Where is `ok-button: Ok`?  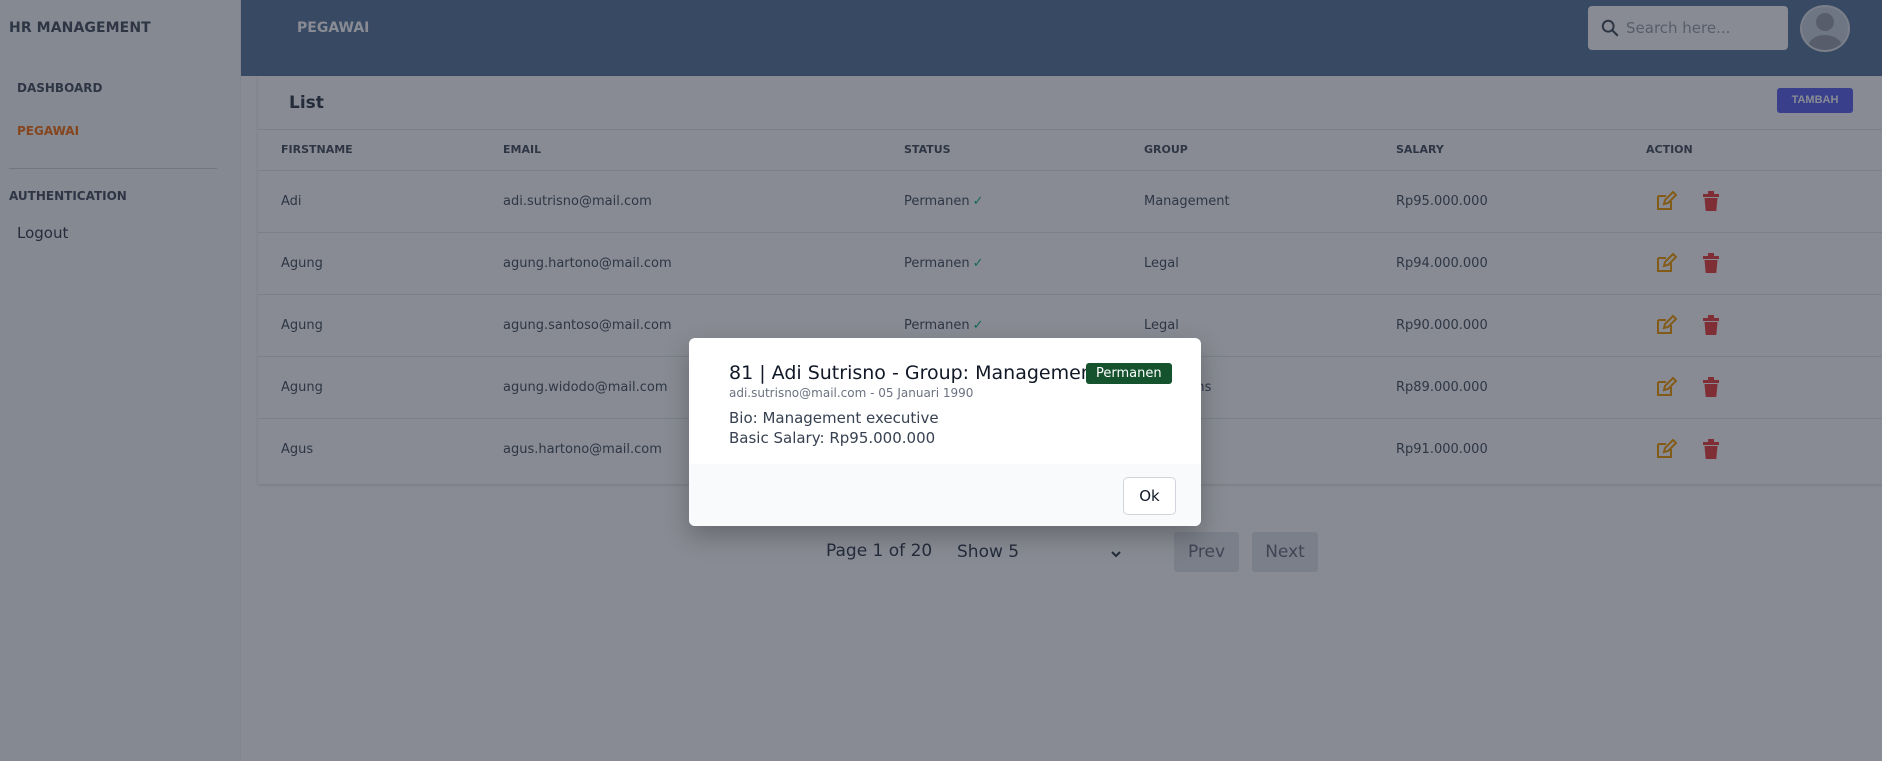 ok-button: Ok is located at coordinates (1149, 496).